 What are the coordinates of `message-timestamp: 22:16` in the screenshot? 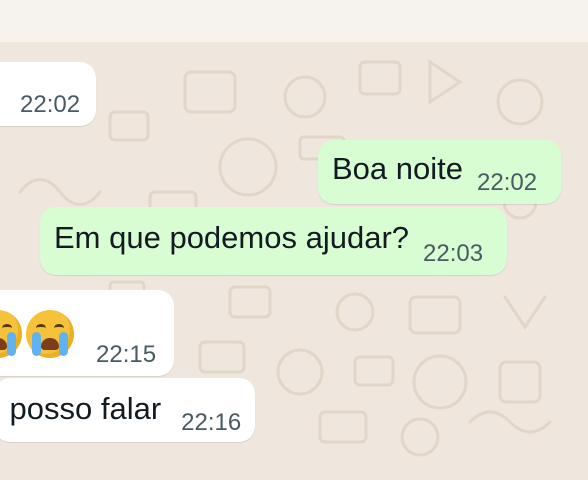 It's located at (211, 422).